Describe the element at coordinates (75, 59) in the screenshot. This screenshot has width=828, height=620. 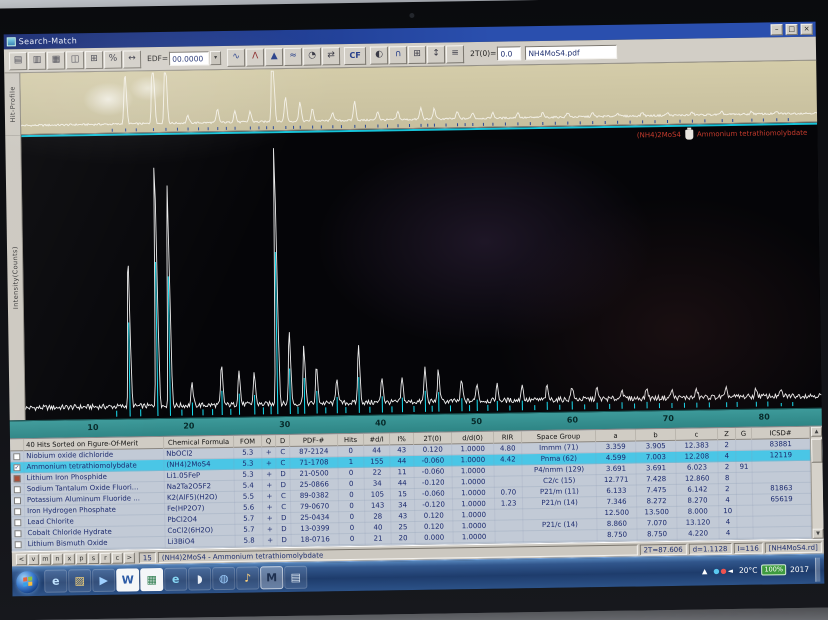
I see `print-icon: ◫` at that location.